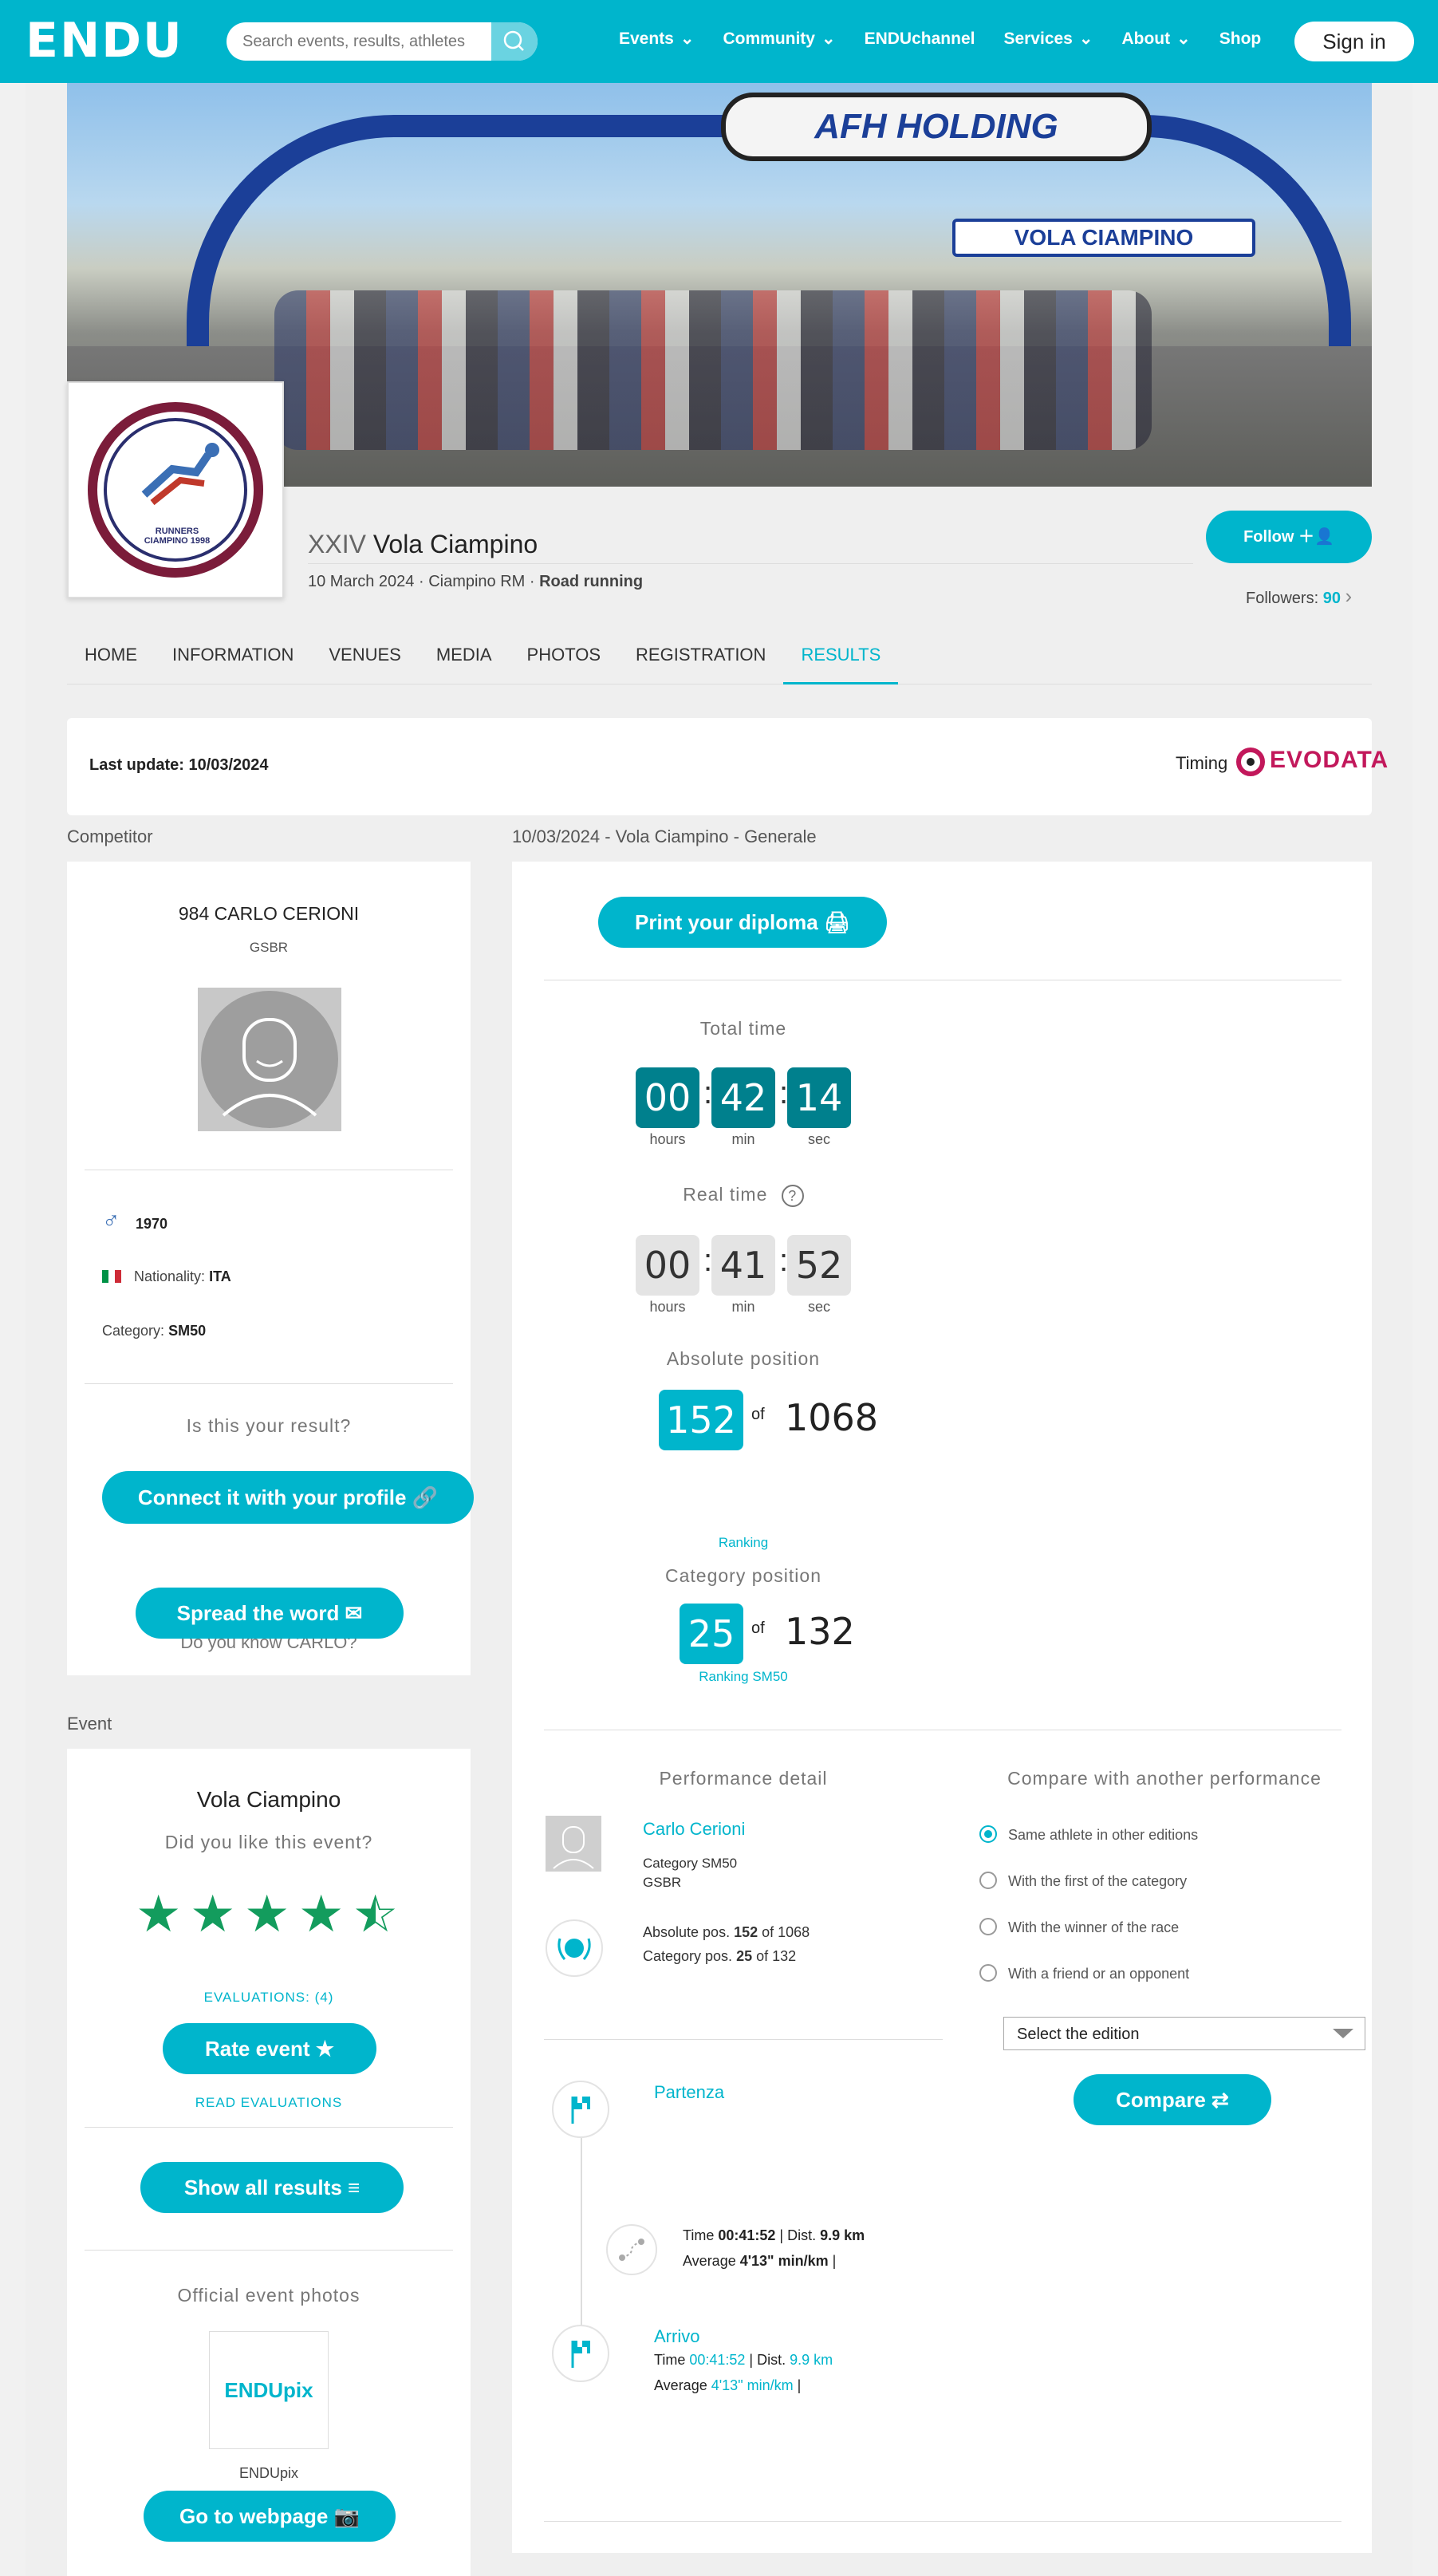  What do you see at coordinates (111, 654) in the screenshot?
I see `tab-home: HOME` at bounding box center [111, 654].